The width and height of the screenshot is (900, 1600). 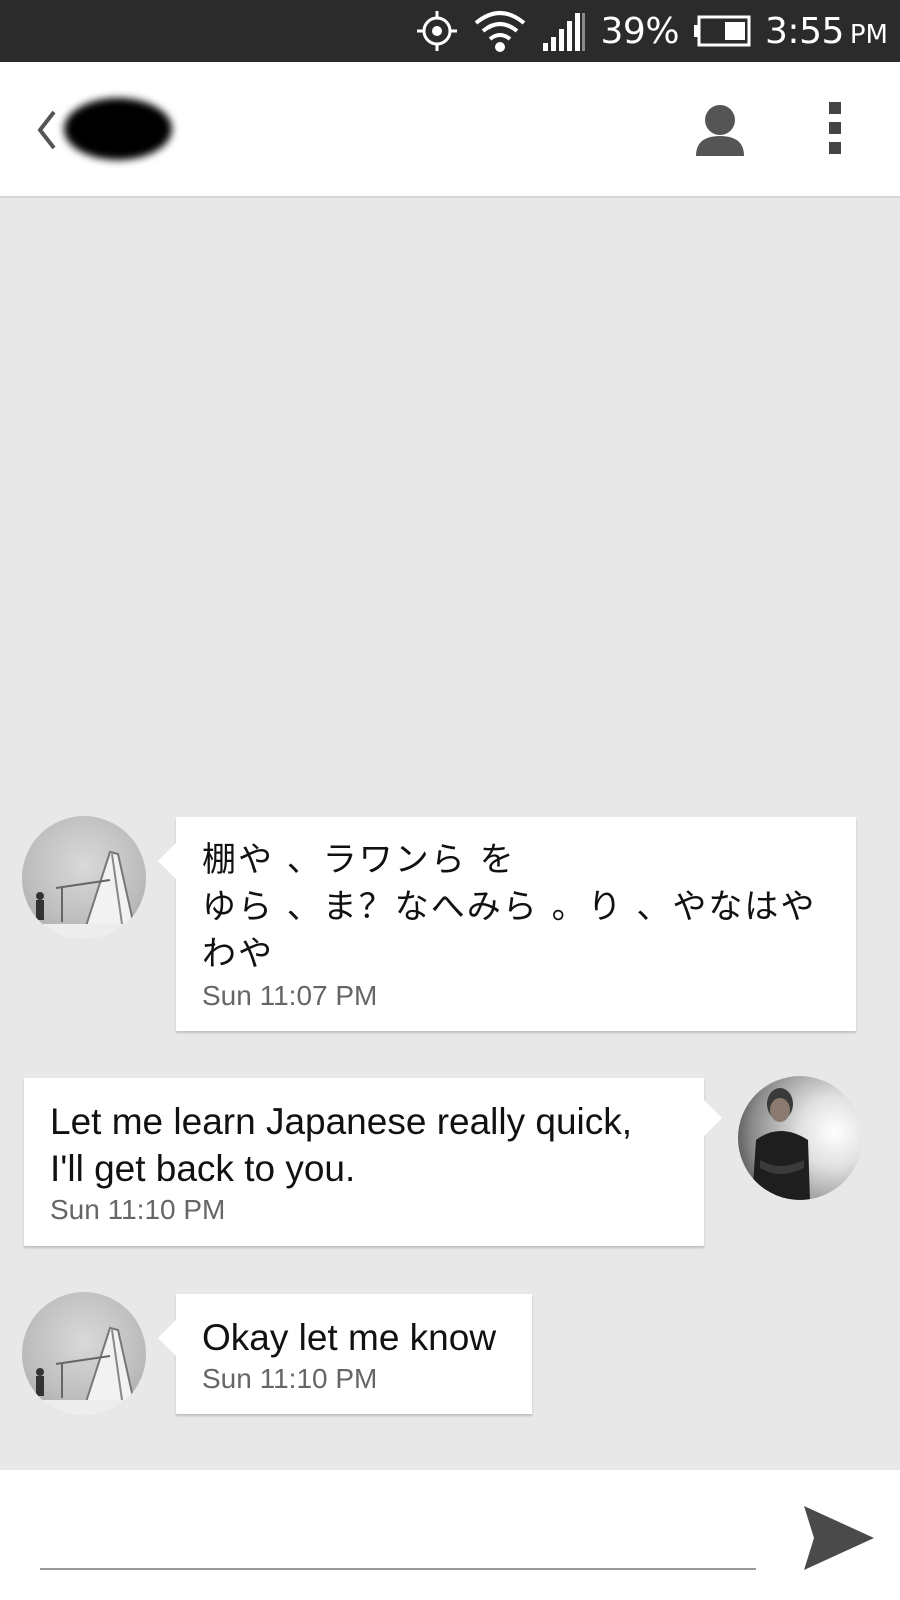 What do you see at coordinates (500, 31) in the screenshot?
I see `wifi-icon` at bounding box center [500, 31].